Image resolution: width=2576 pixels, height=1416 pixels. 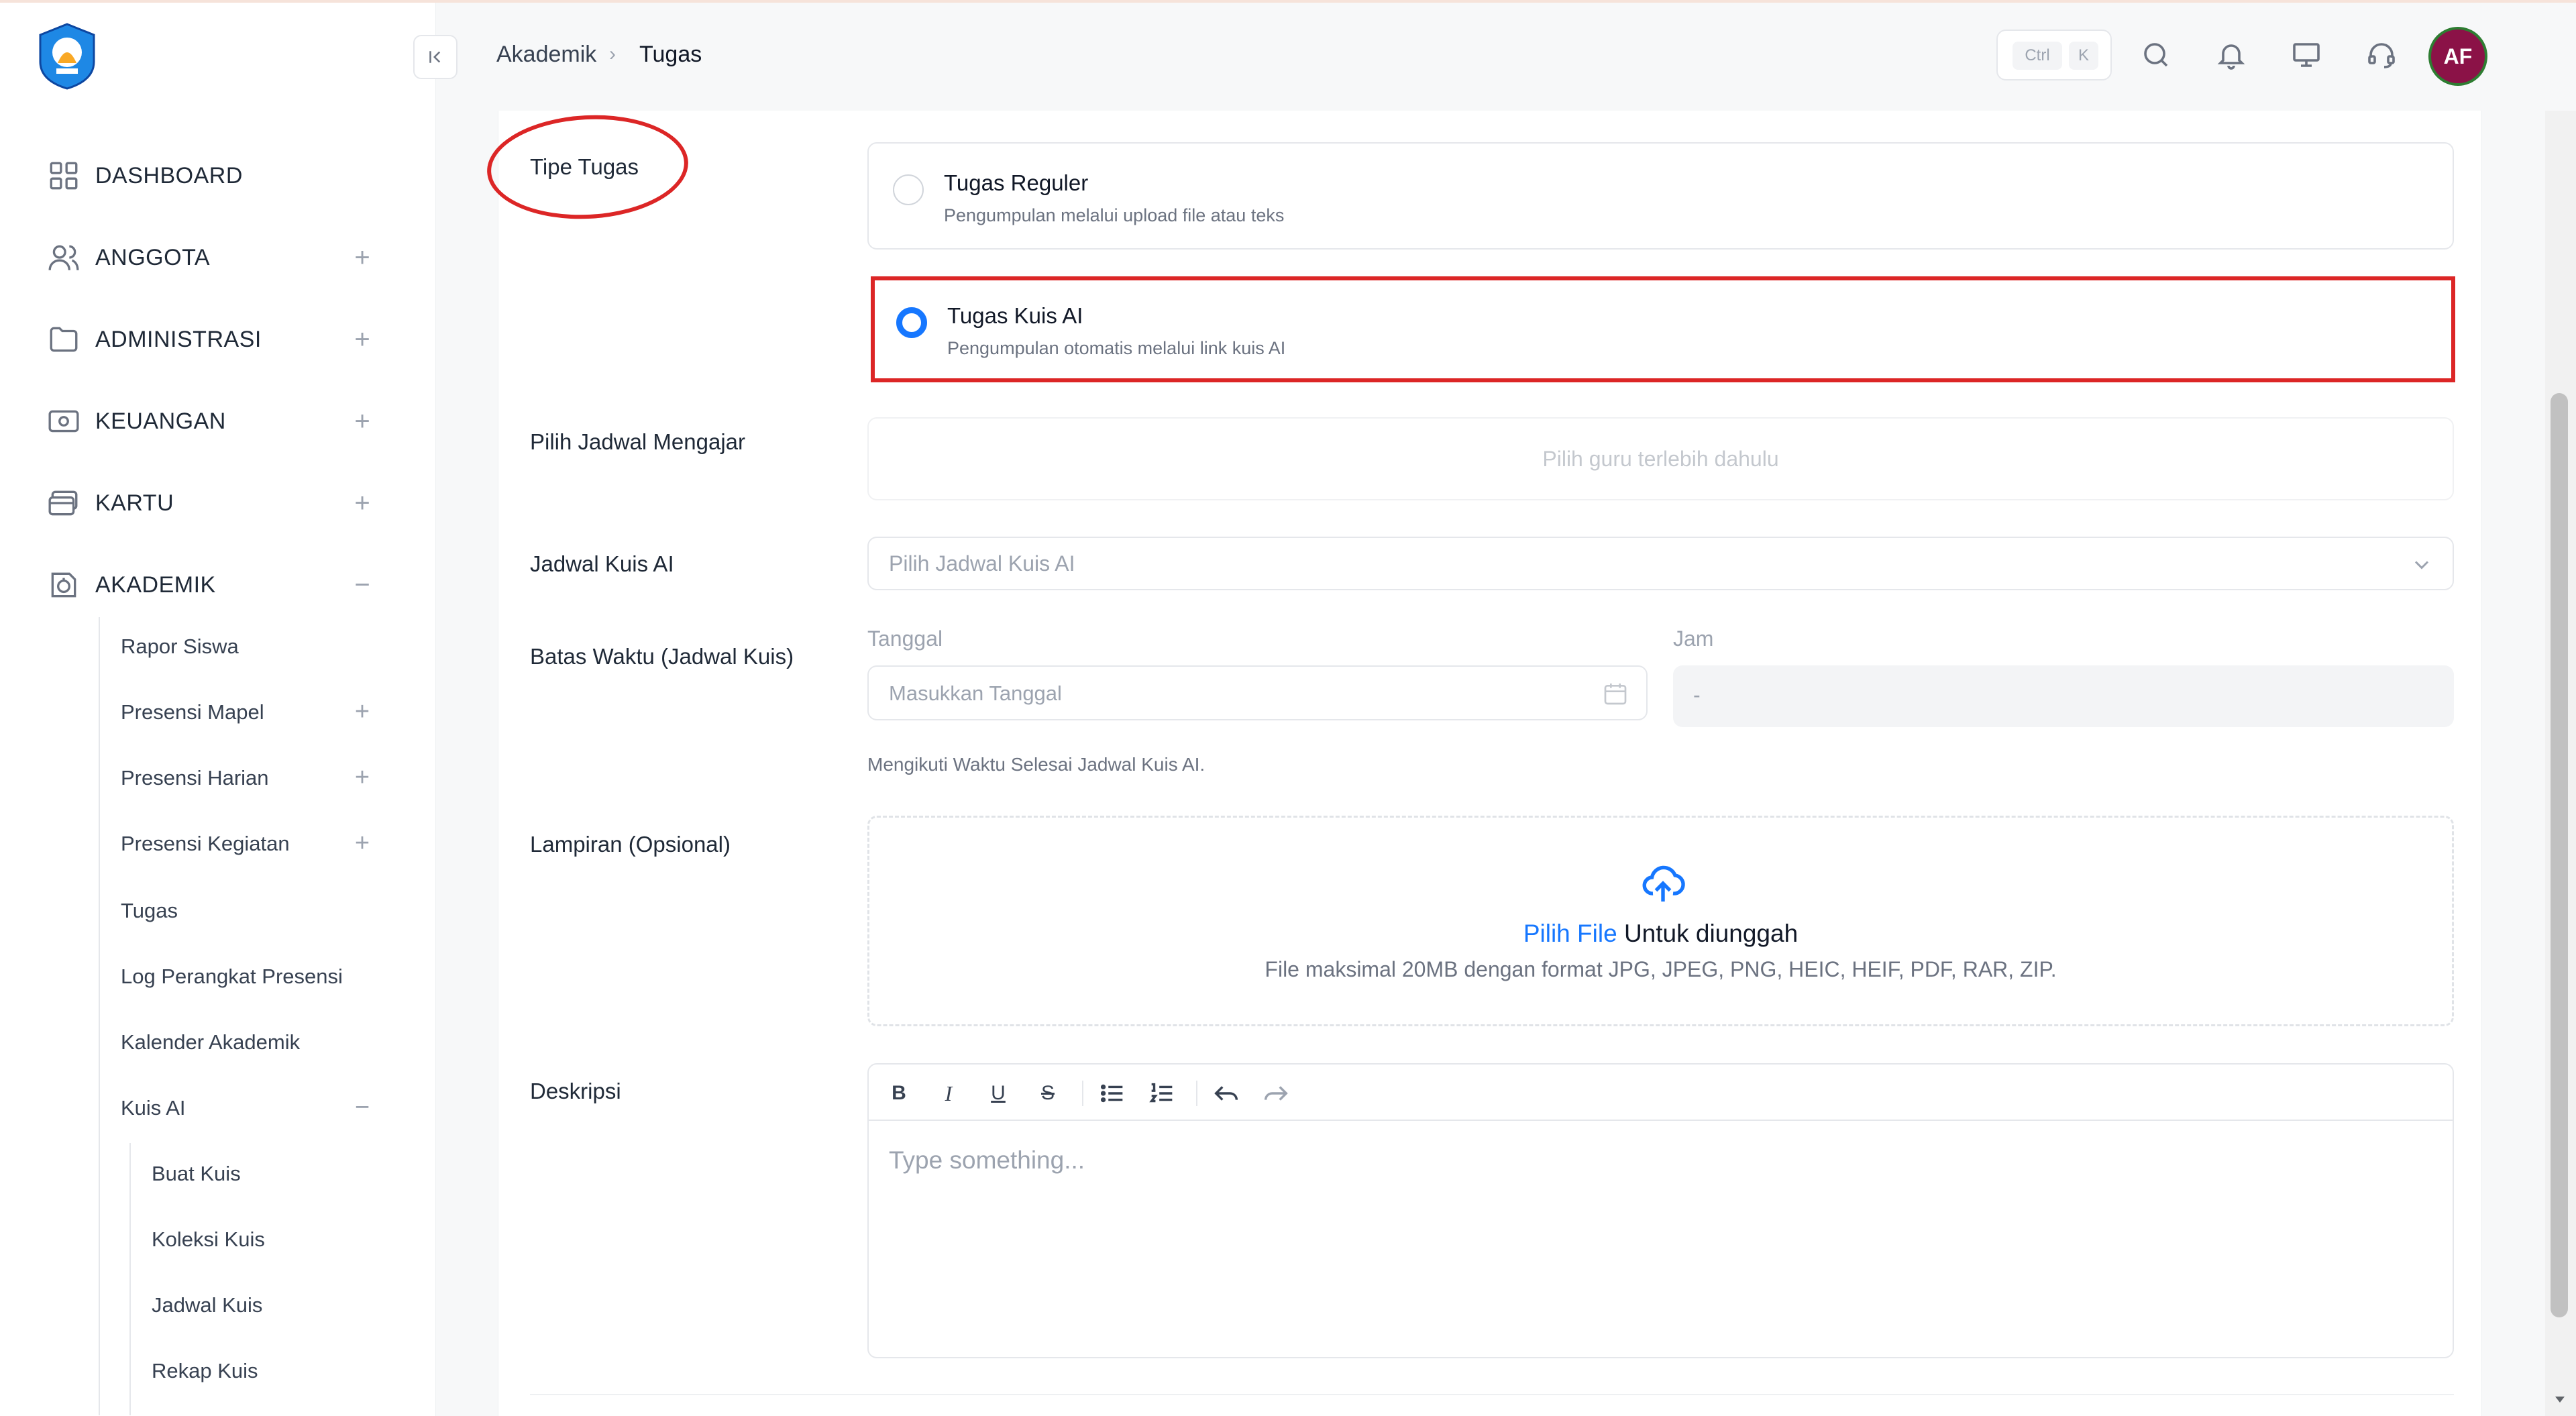 I want to click on academic-icon, so click(x=63, y=585).